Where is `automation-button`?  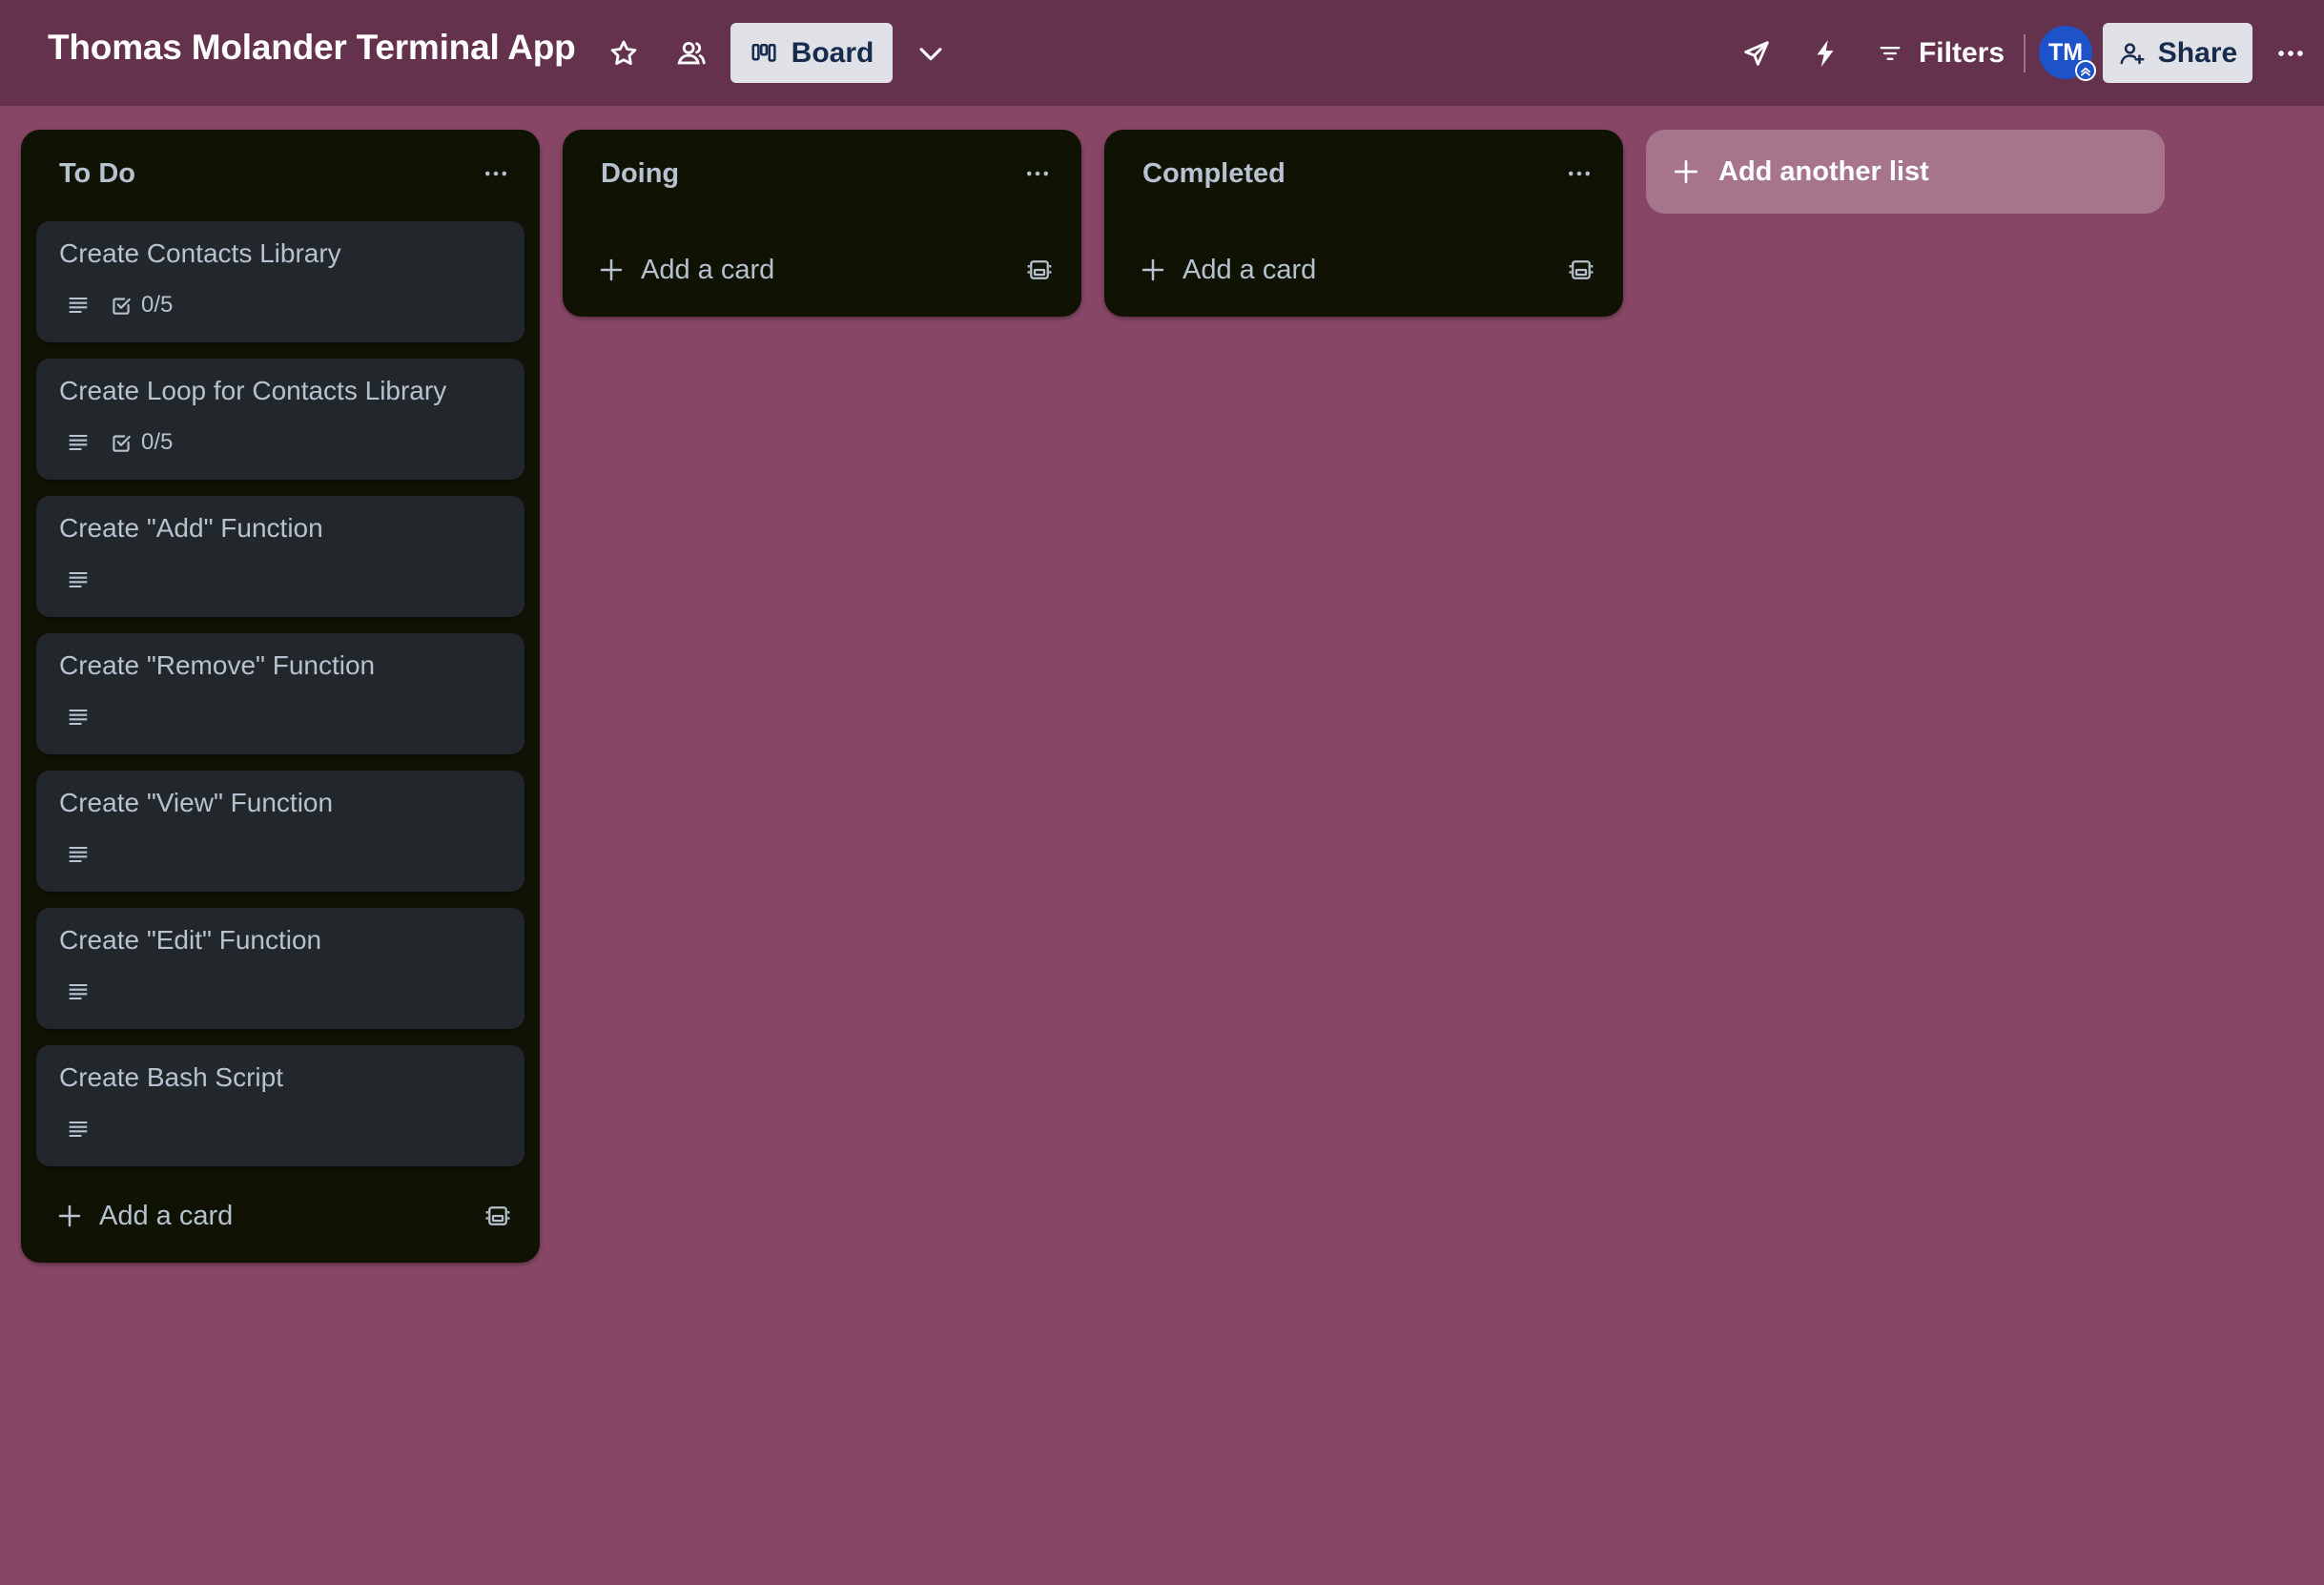 automation-button is located at coordinates (1825, 54).